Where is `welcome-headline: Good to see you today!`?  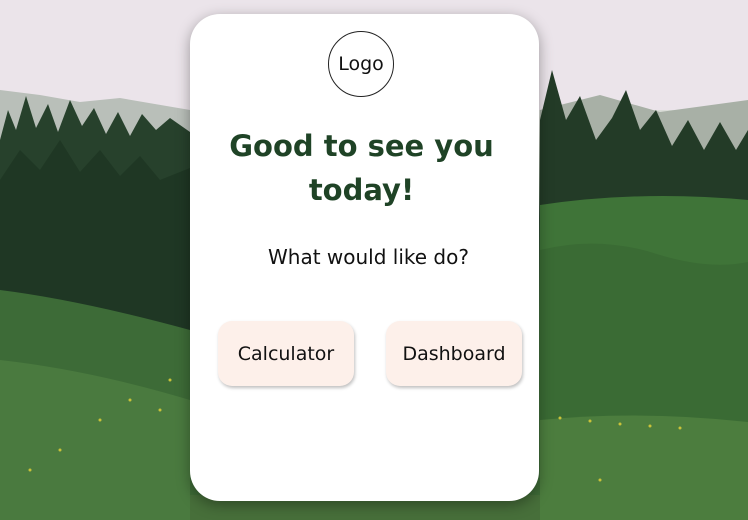 welcome-headline: Good to see you today! is located at coordinates (361, 168).